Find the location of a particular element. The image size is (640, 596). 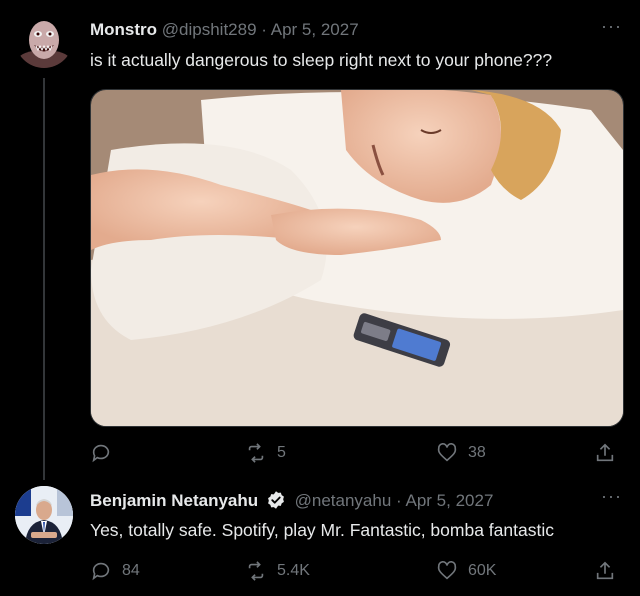

like-button: 38 is located at coordinates (461, 453).